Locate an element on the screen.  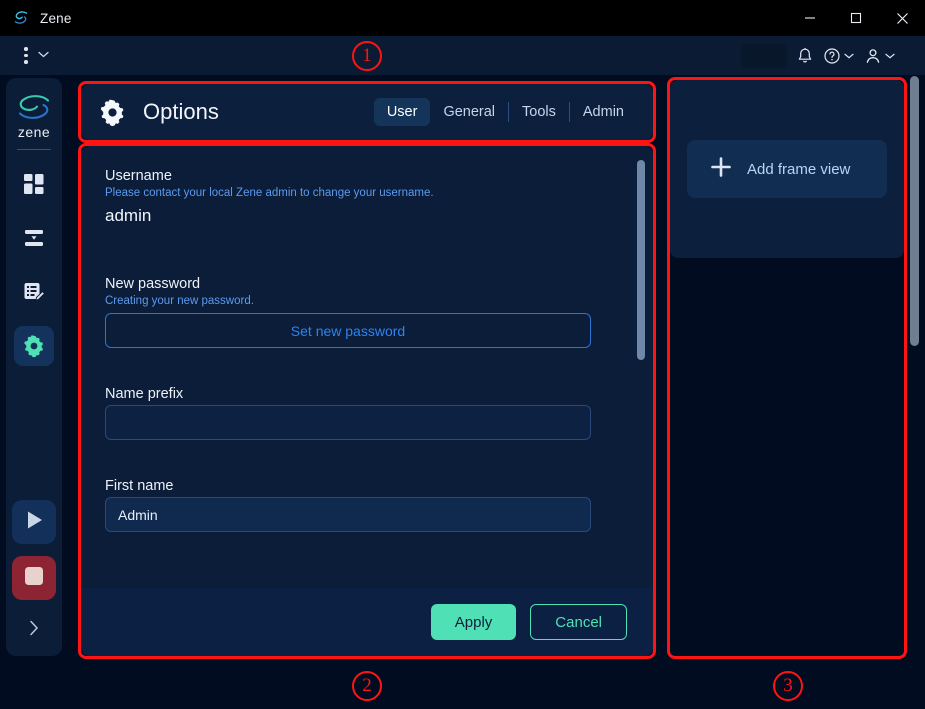
field-name-prefix: Name prefix is located at coordinates (367, 413).